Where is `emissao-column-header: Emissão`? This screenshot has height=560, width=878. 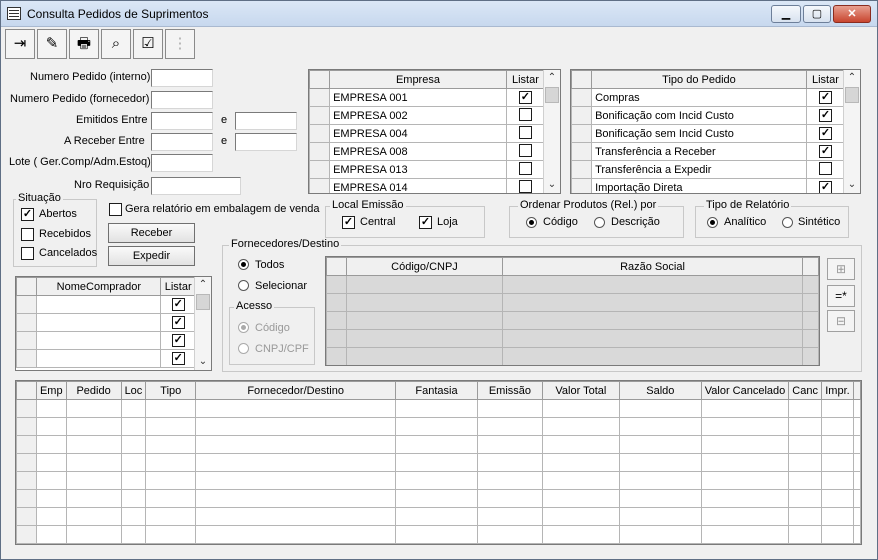
emissao-column-header: Emissão is located at coordinates (509, 390).